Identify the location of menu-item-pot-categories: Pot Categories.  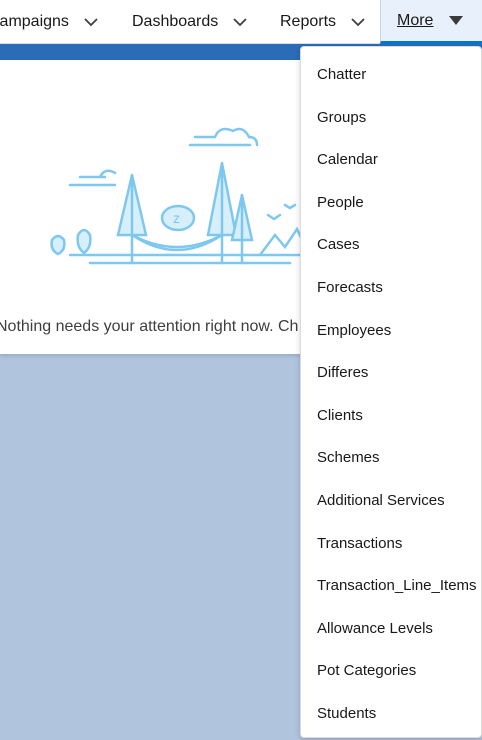
(391, 671).